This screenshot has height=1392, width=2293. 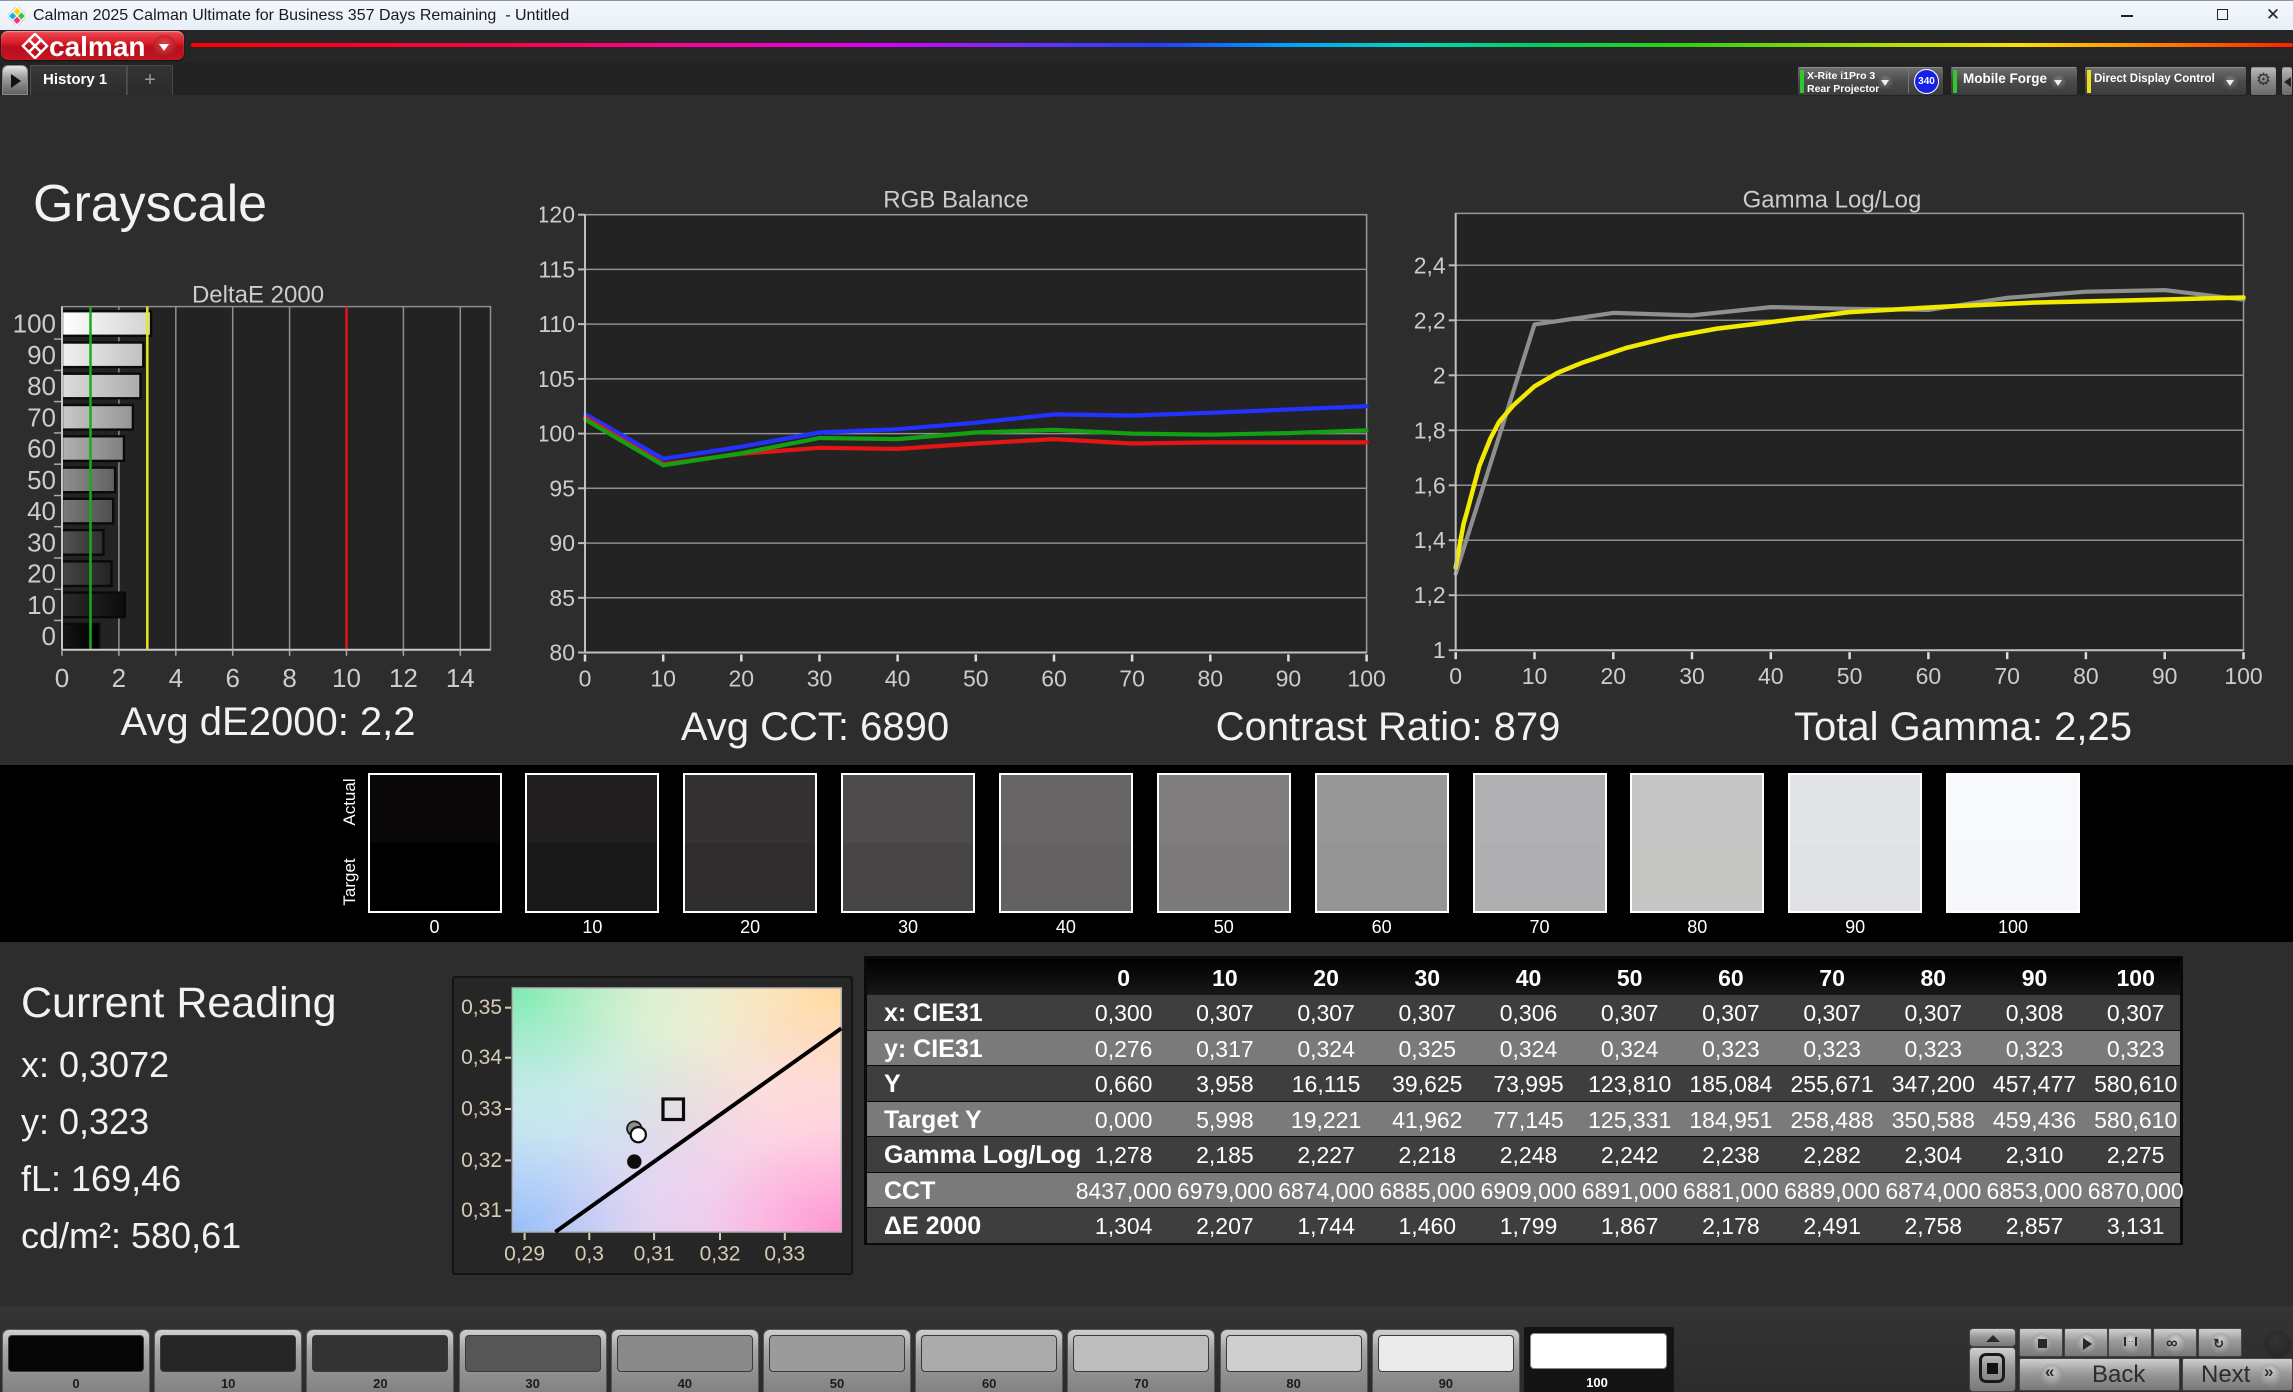 I want to click on svg-text: 120, so click(x=557, y=215).